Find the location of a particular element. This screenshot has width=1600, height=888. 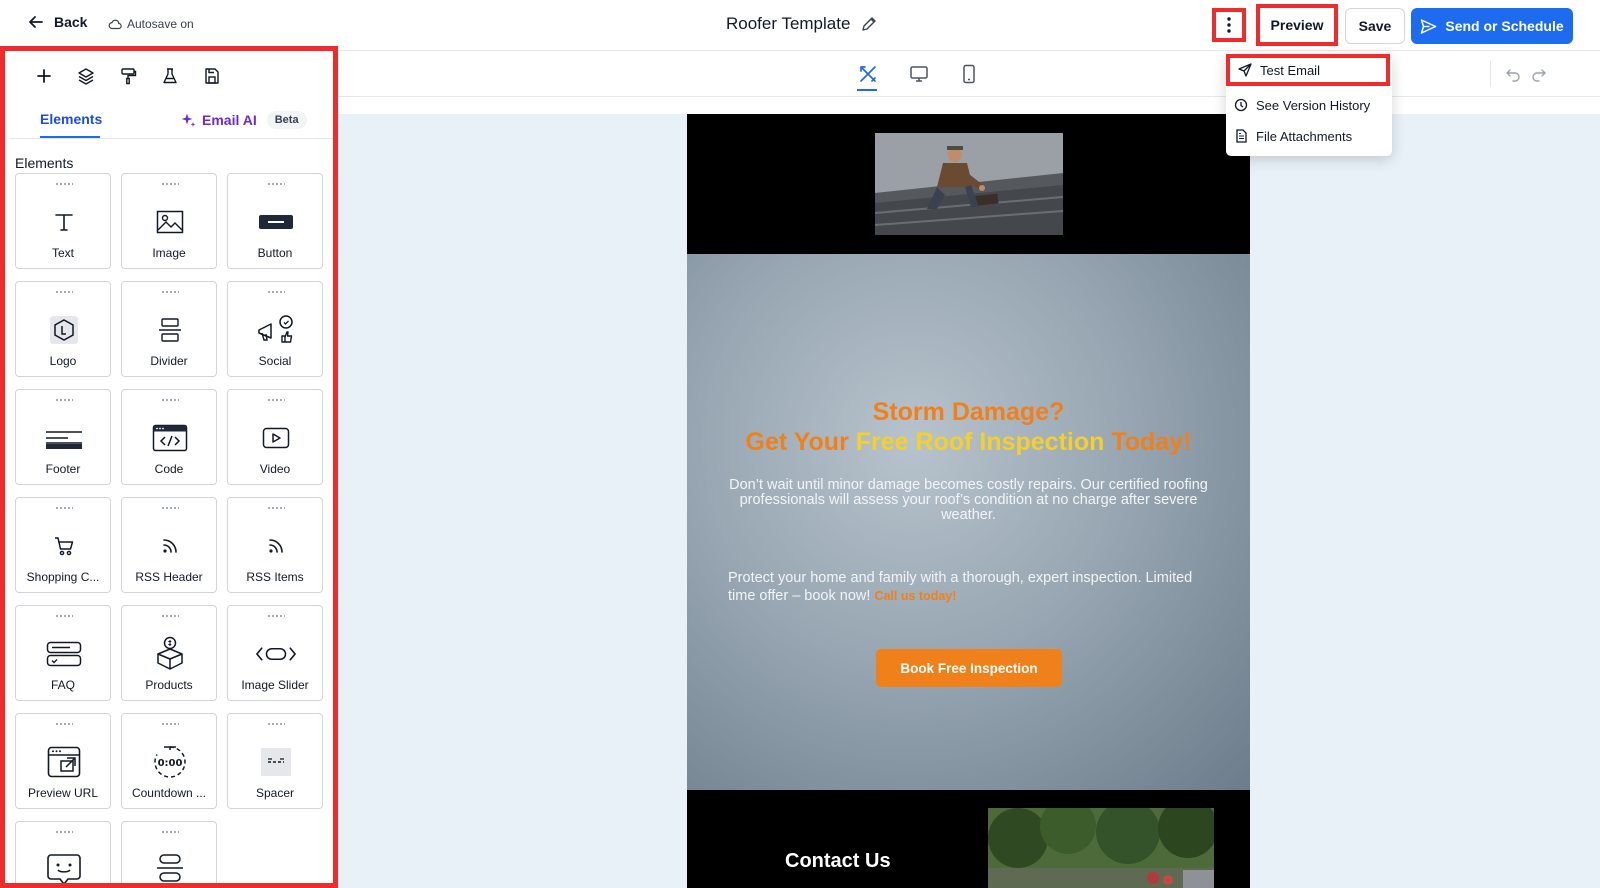

logo-icon is located at coordinates (64, 330).